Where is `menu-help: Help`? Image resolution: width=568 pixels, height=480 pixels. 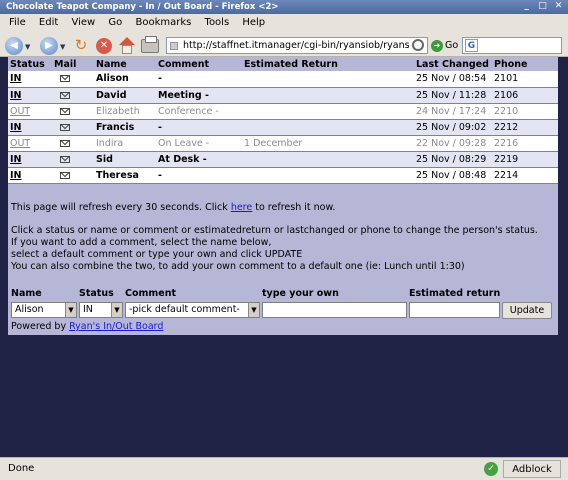 menu-help: Help is located at coordinates (253, 22).